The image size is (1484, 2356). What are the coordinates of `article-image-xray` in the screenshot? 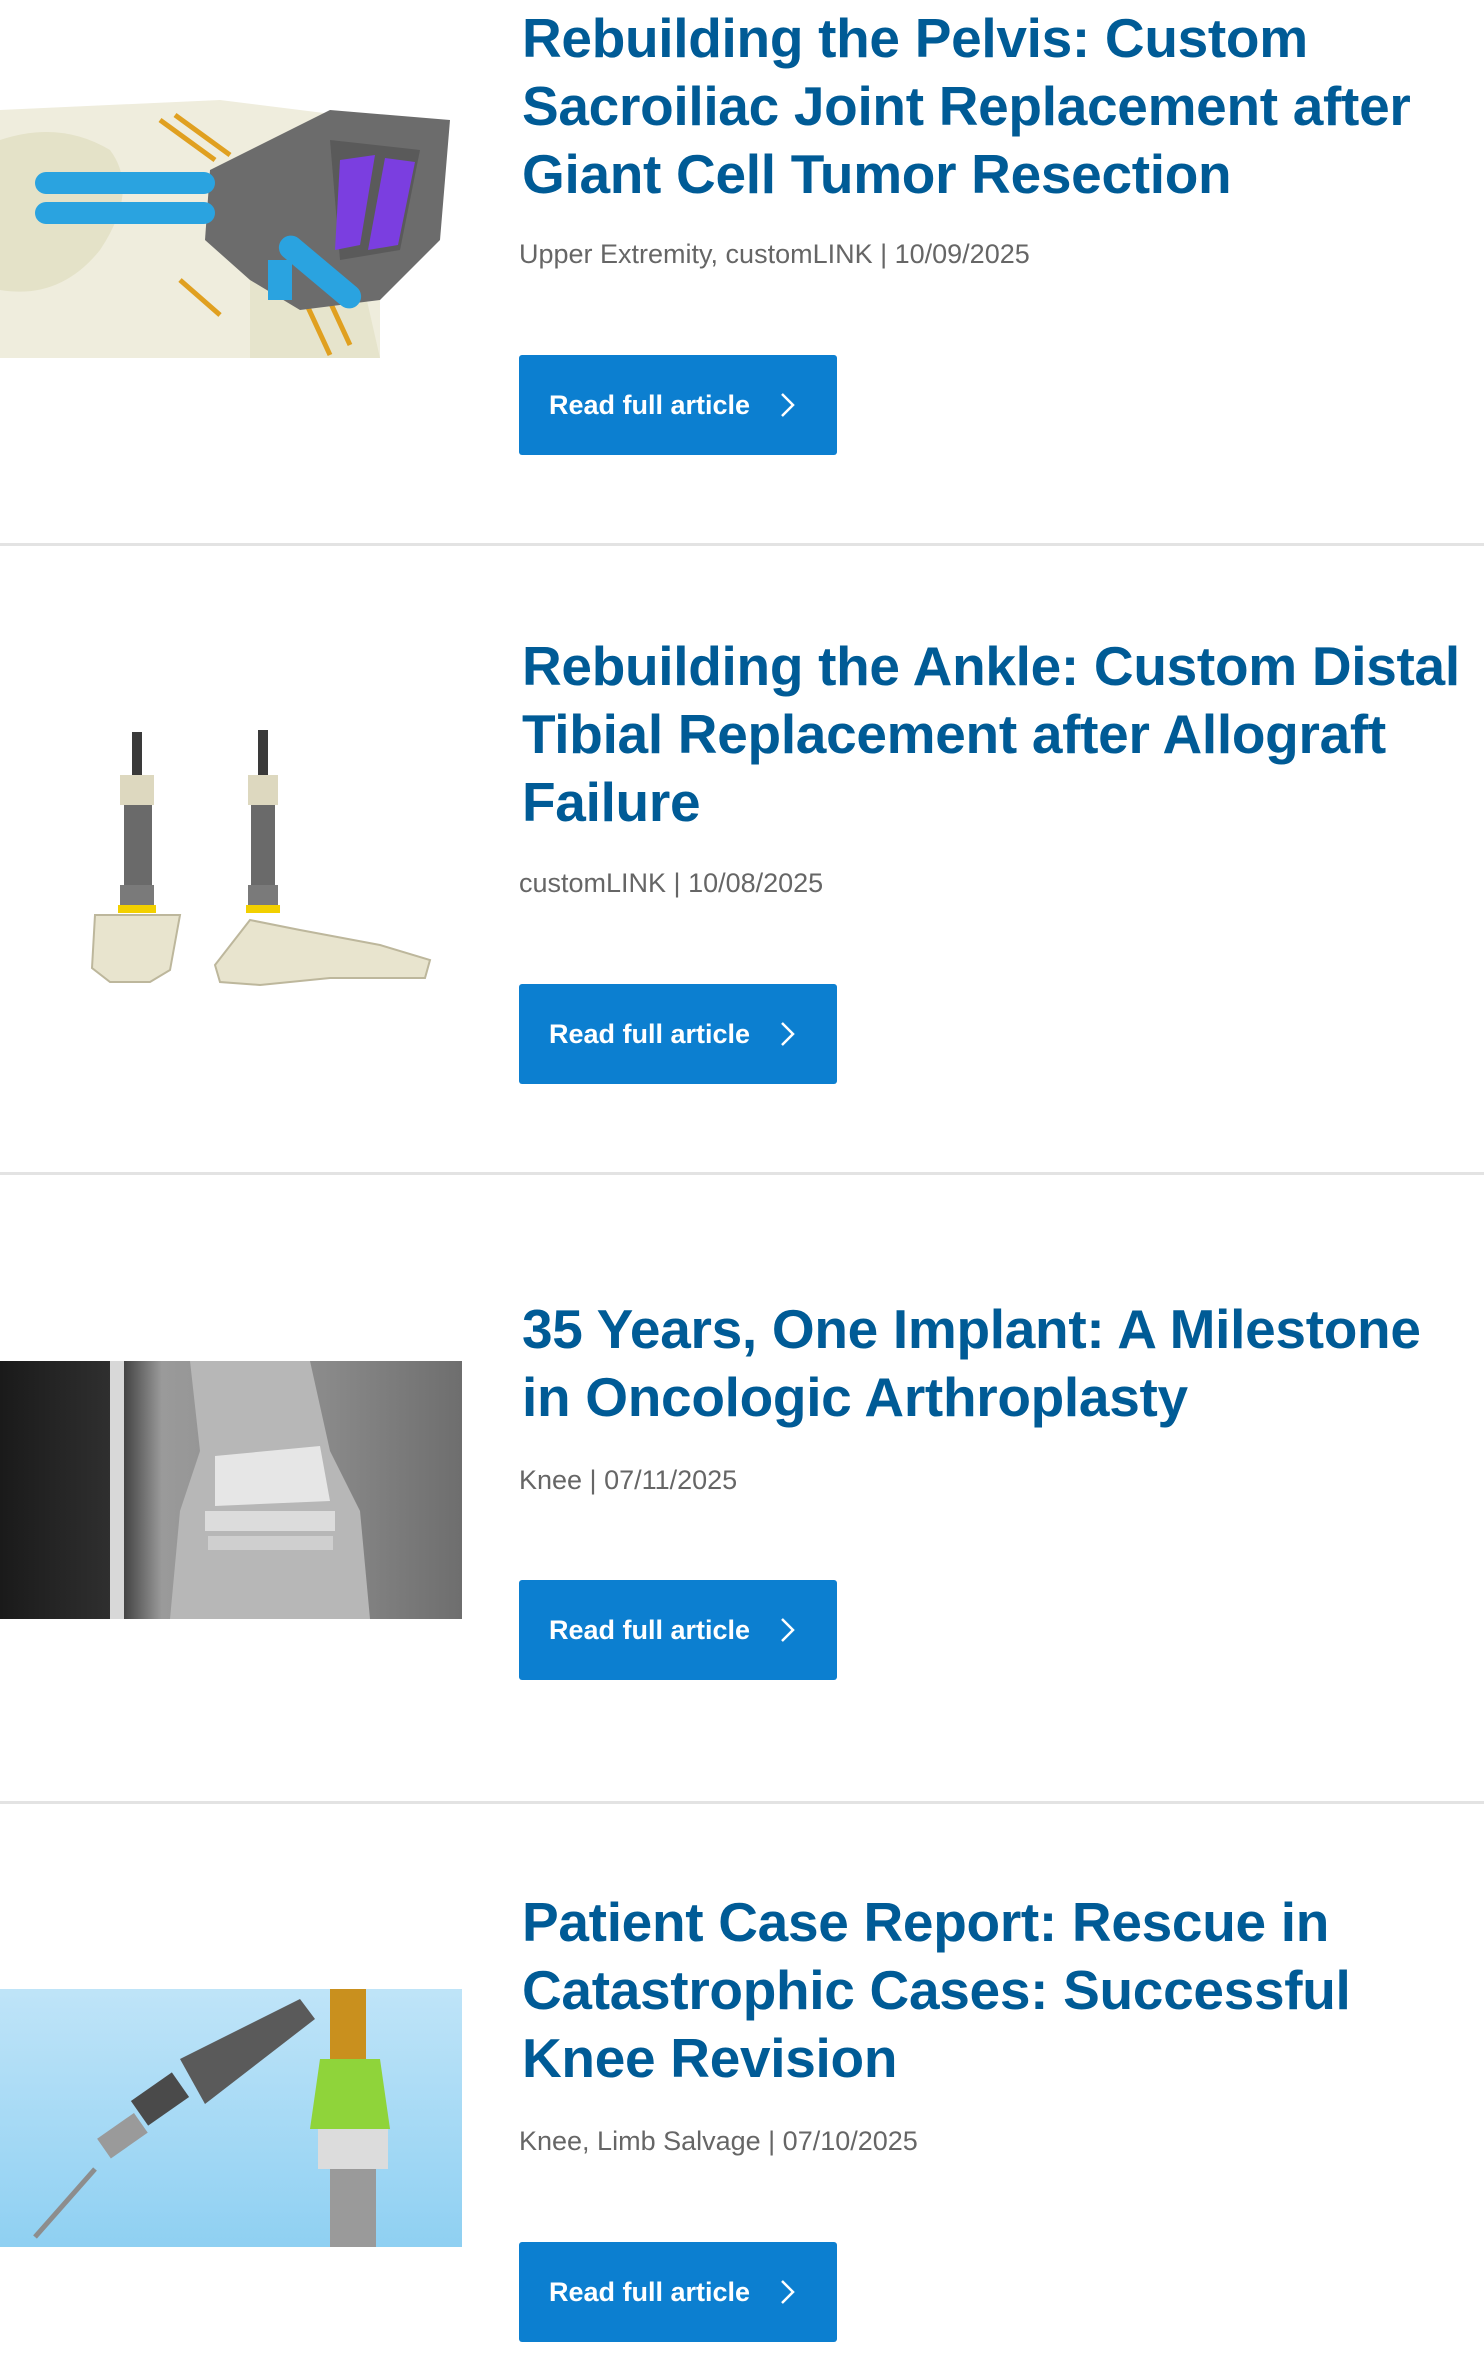 It's located at (231, 1490).